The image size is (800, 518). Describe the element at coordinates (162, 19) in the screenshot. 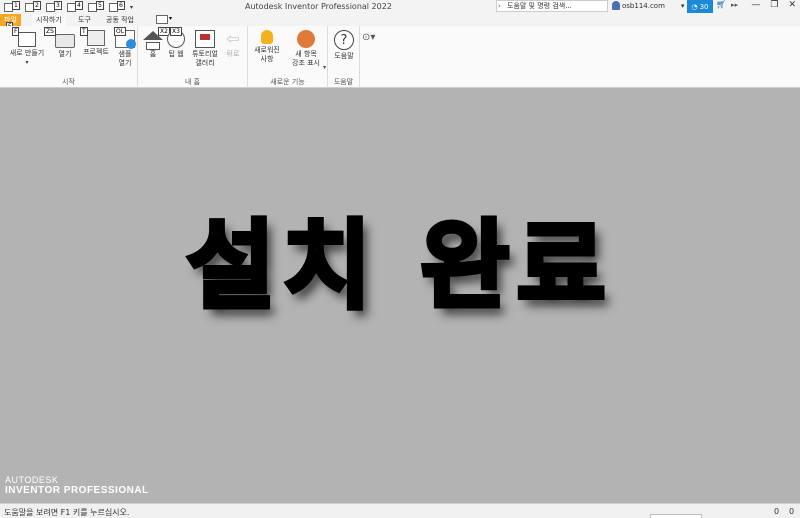

I see `ribbon-options-icon` at that location.